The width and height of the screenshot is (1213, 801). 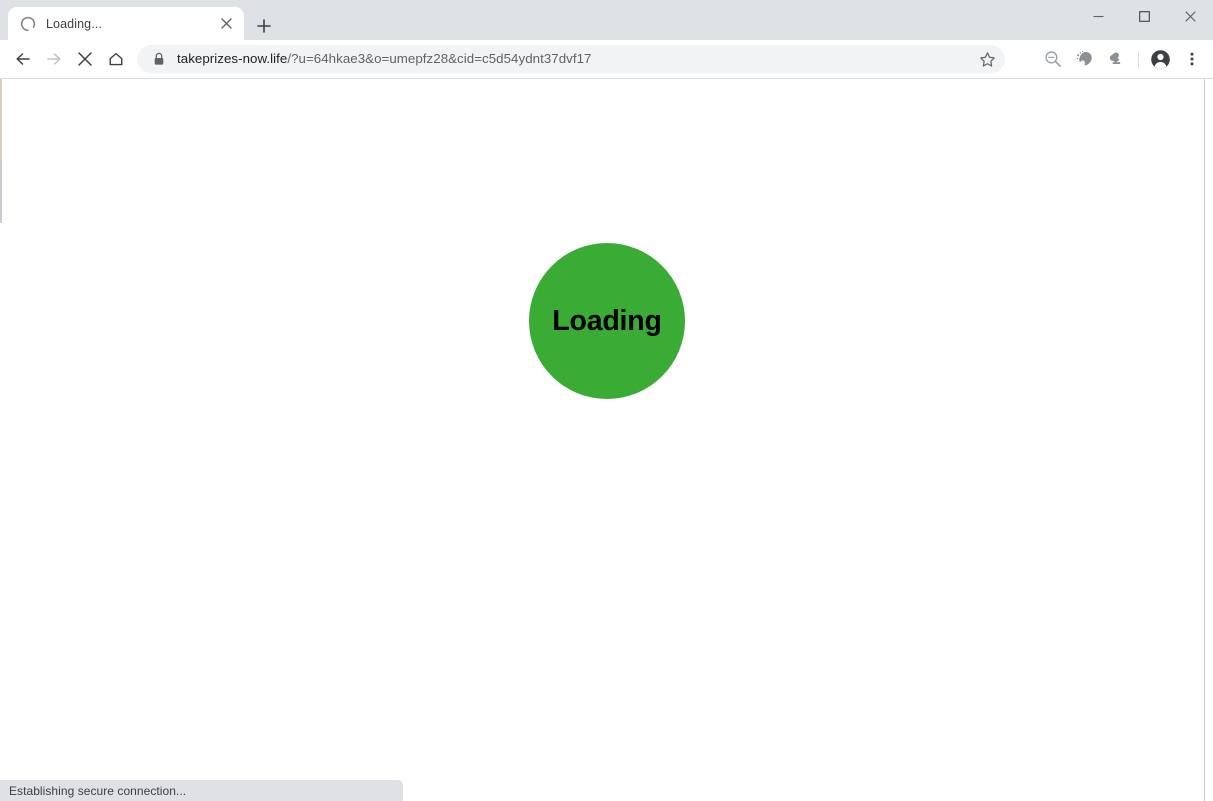 I want to click on minimize-icon, so click(x=1098, y=16).